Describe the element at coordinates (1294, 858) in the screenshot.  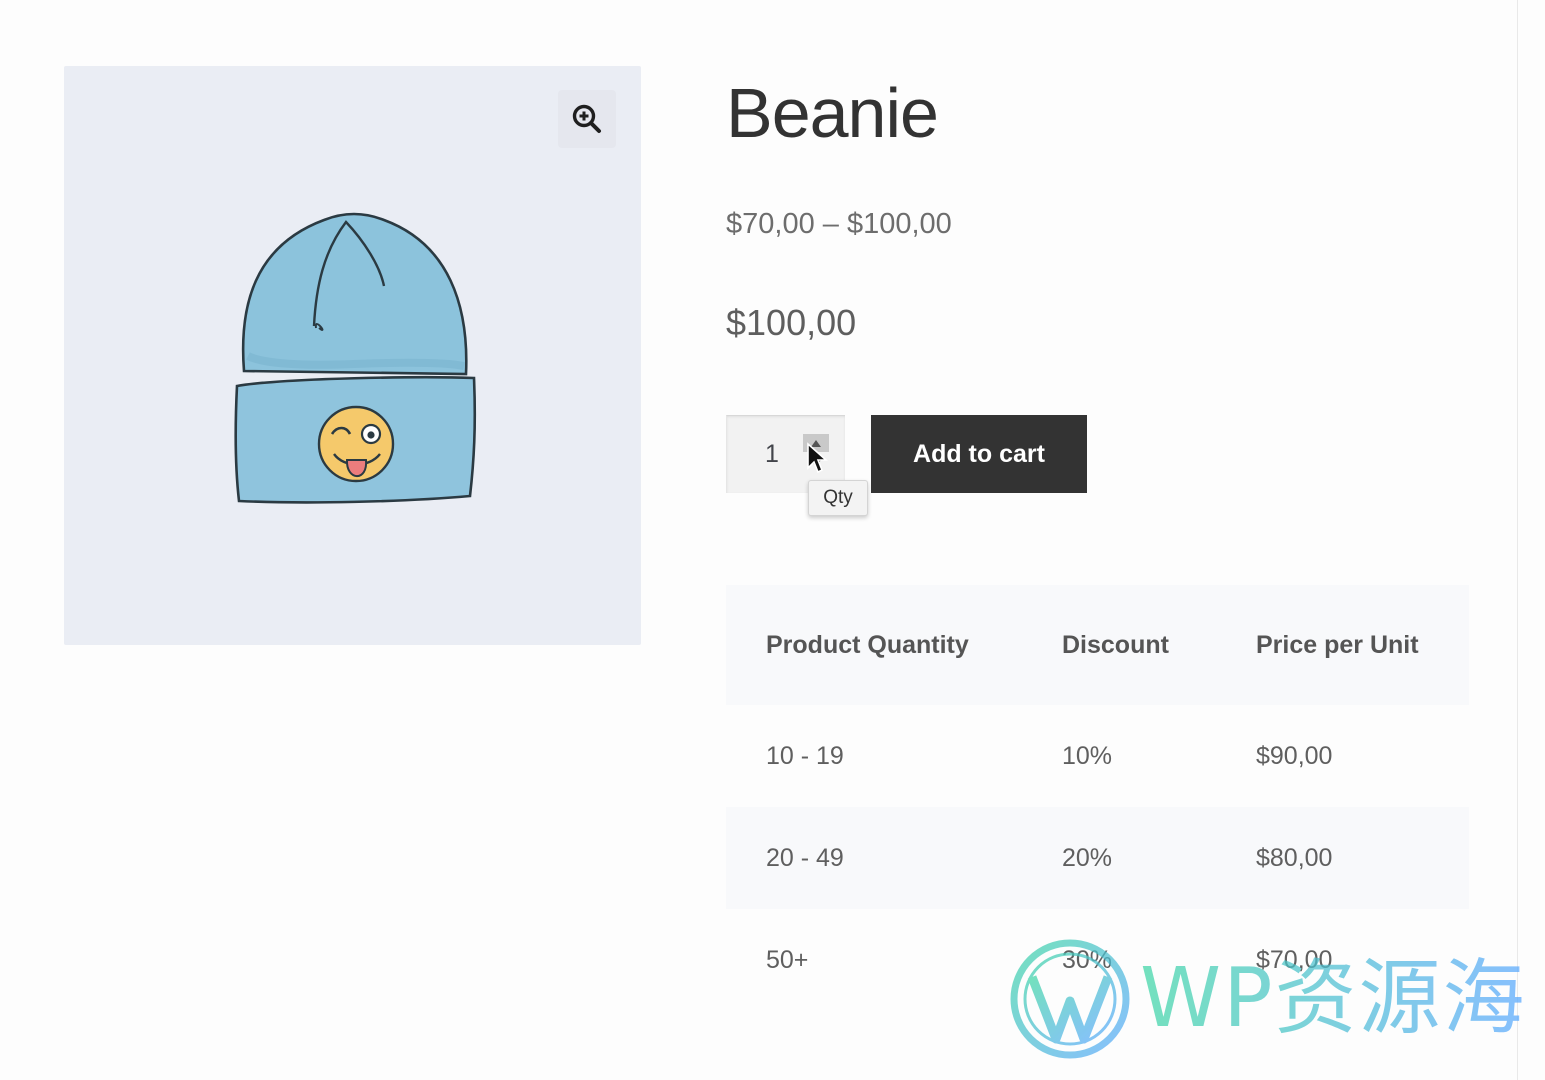
I see `price-cell: $80,00` at that location.